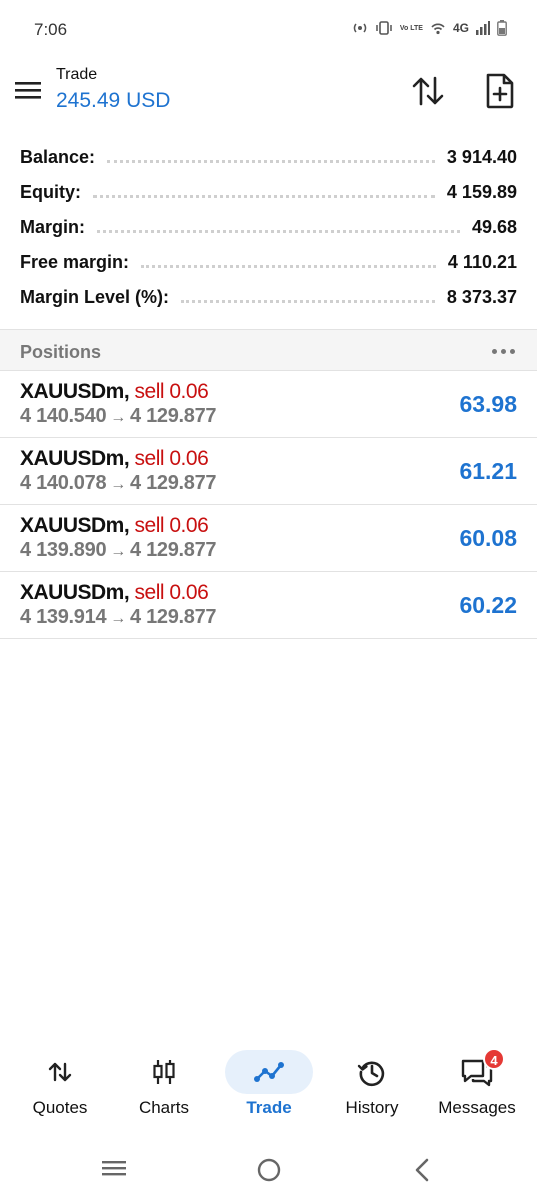 This screenshot has width=537, height=1200. Describe the element at coordinates (478, 297) in the screenshot. I see `summary-value: 8 373.37` at that location.